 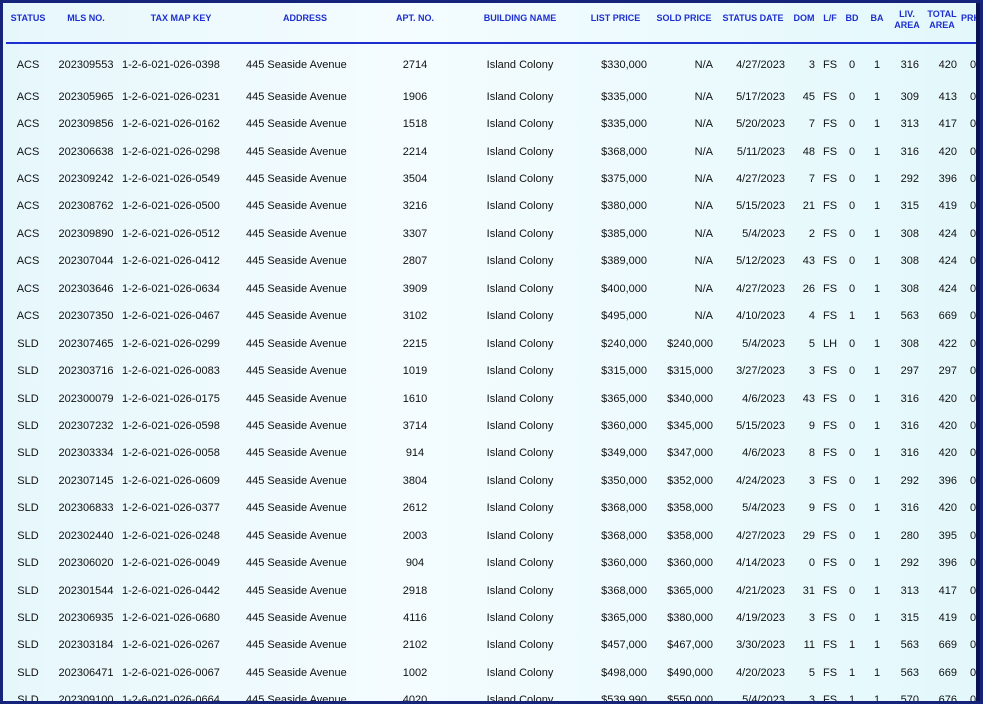 What do you see at coordinates (804, 25) in the screenshot?
I see `column-header-dom: DOM` at bounding box center [804, 25].